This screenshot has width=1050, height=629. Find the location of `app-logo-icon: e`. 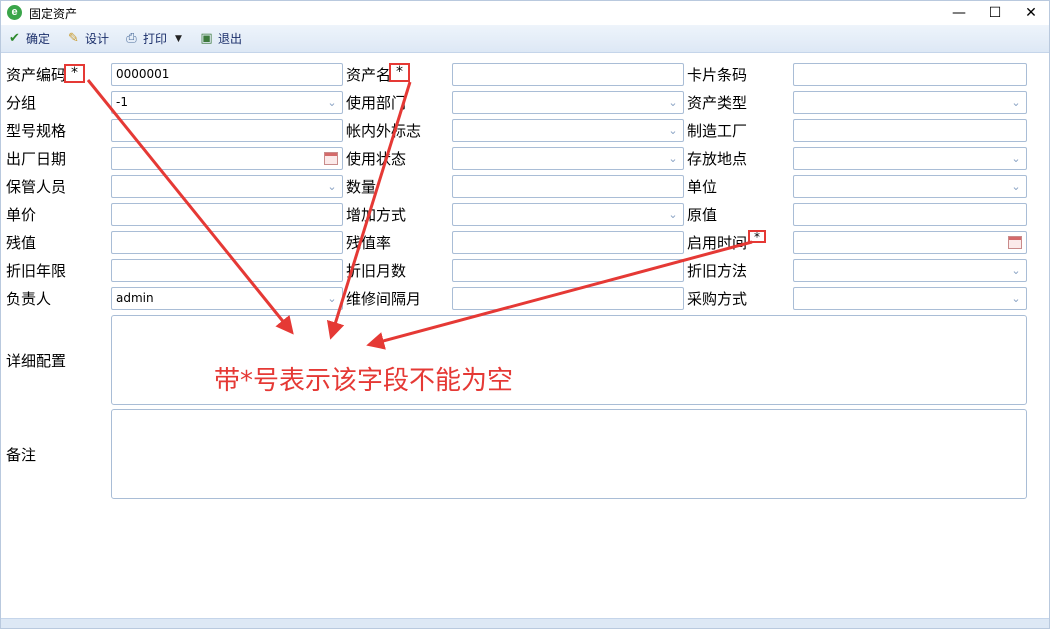

app-logo-icon: e is located at coordinates (14, 12).